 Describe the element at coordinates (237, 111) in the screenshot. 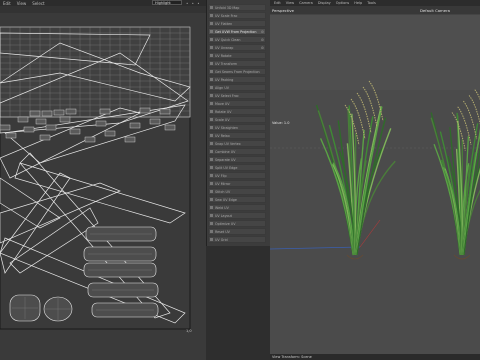

I see `tool-item: Rotate UV` at that location.